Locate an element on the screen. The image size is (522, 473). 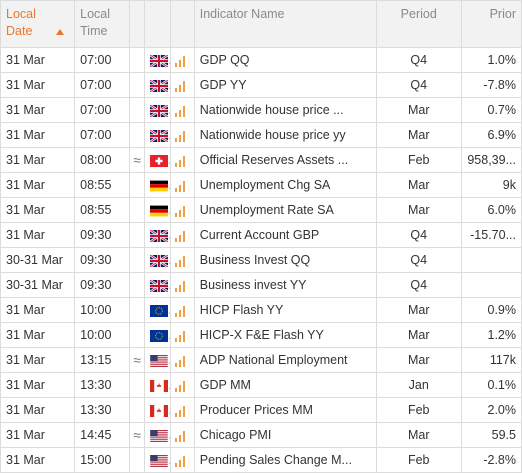
row-time: 14:45 is located at coordinates (102, 435).